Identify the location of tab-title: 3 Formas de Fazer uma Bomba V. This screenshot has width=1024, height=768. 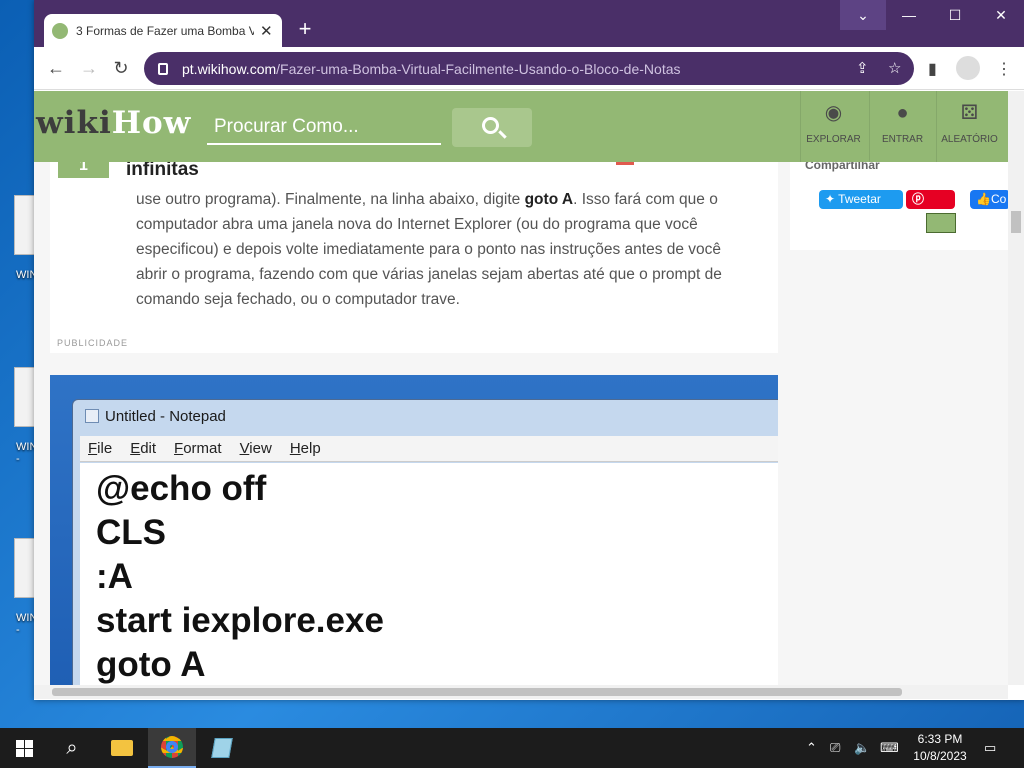
(165, 30).